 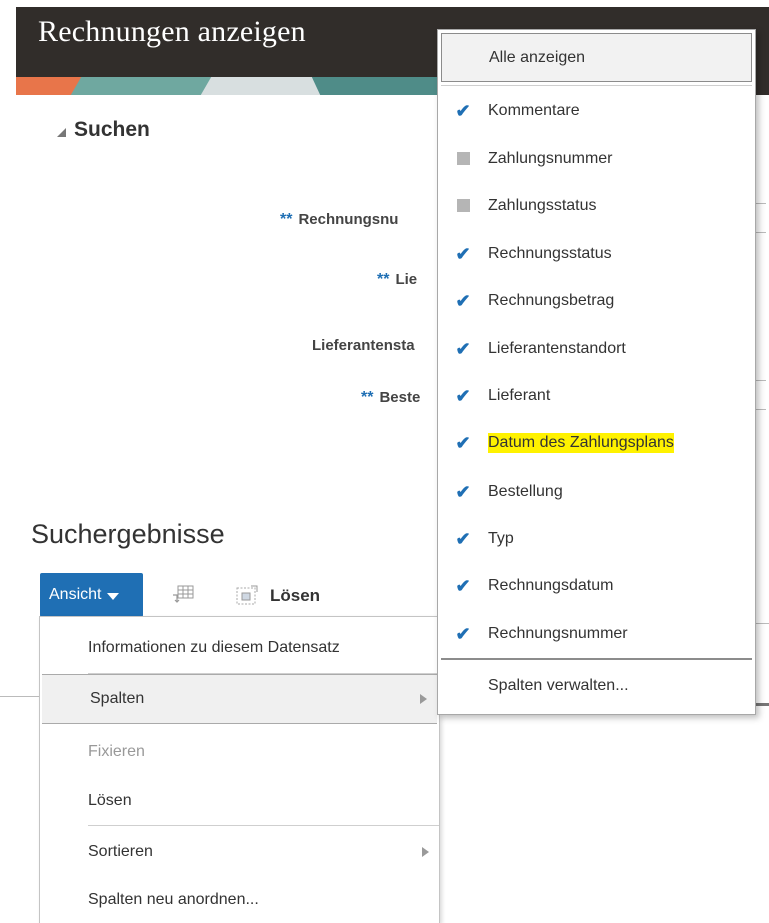 I want to click on column-item-lieferantenstandort: ✔ Lieferantenstandort, so click(x=596, y=348).